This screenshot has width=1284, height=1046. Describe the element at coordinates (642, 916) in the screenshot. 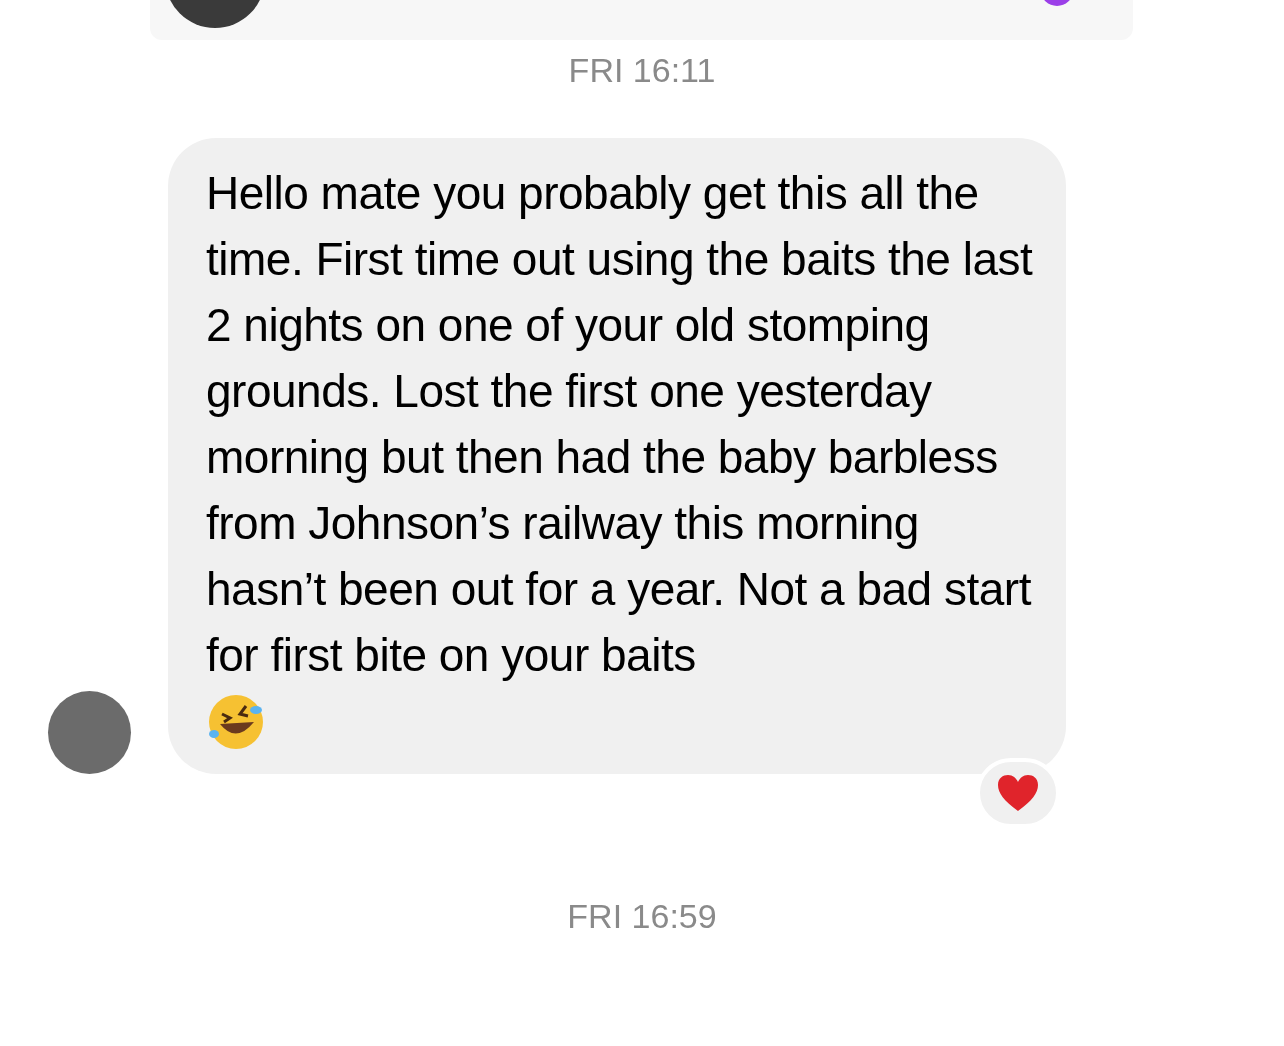

I see `timestamp: FRI 16:59` at that location.